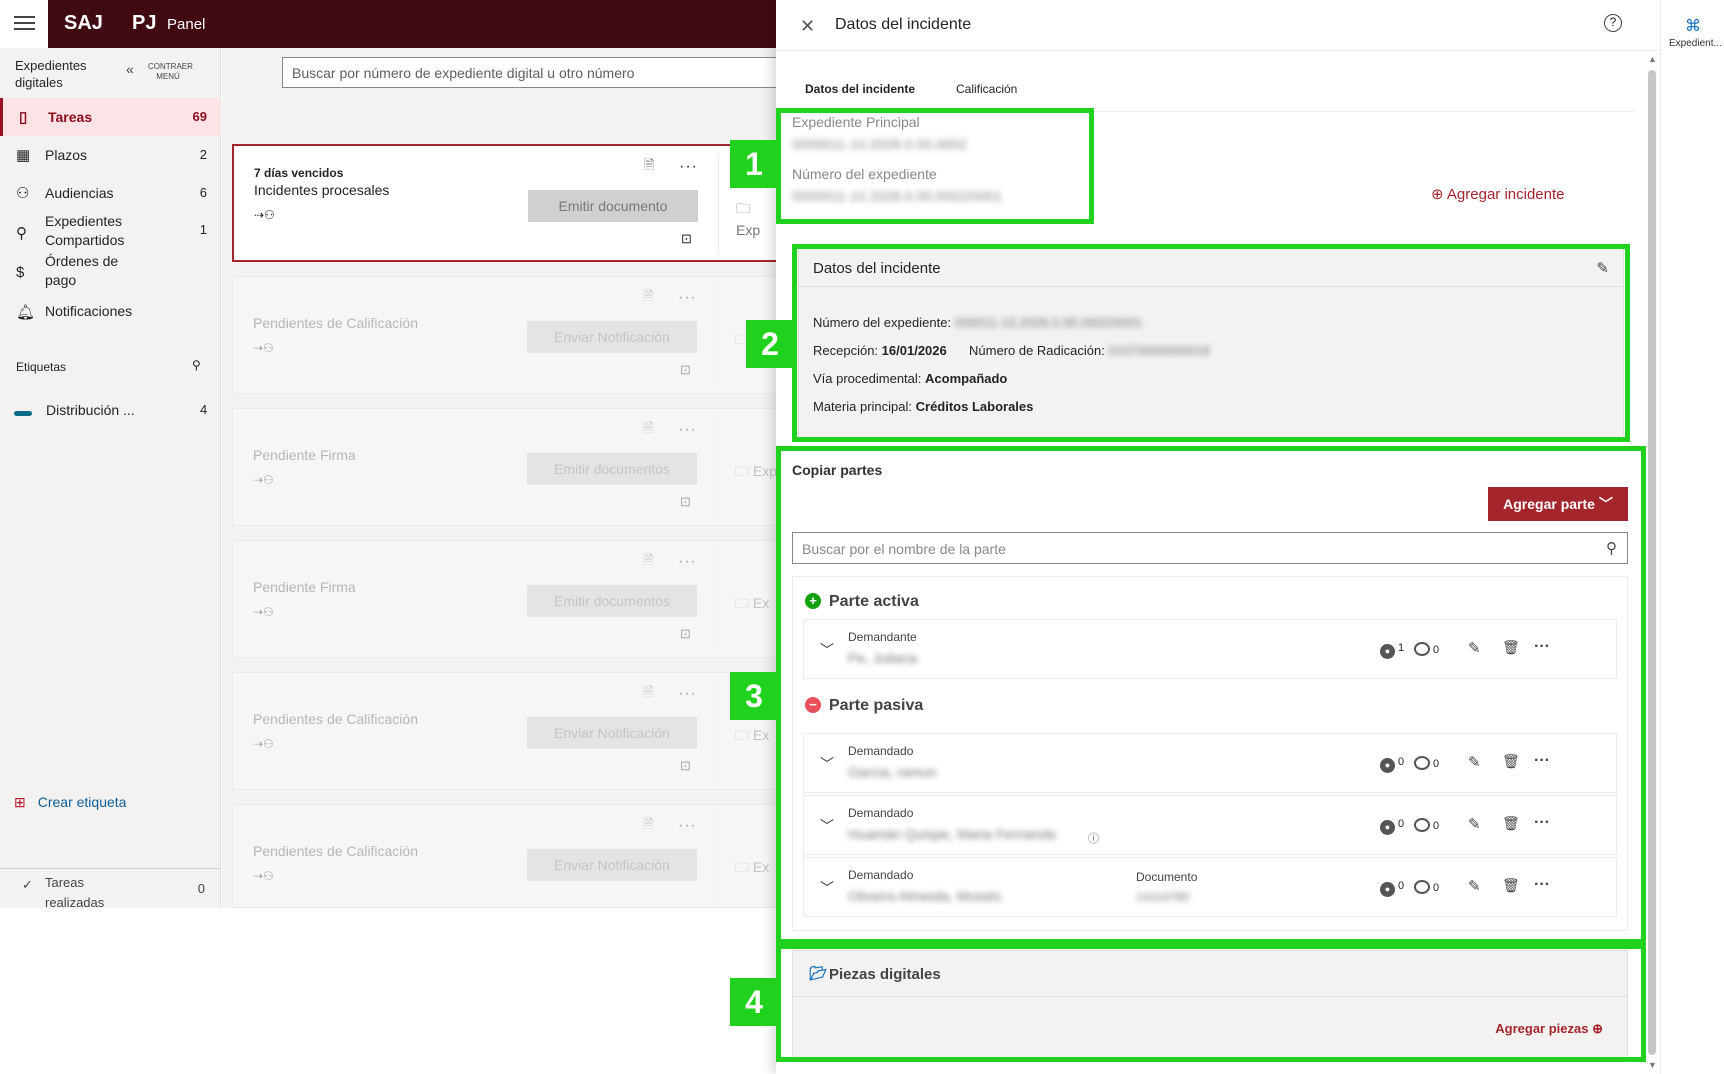  What do you see at coordinates (754, 1002) in the screenshot?
I see `callout-number-4: 4` at bounding box center [754, 1002].